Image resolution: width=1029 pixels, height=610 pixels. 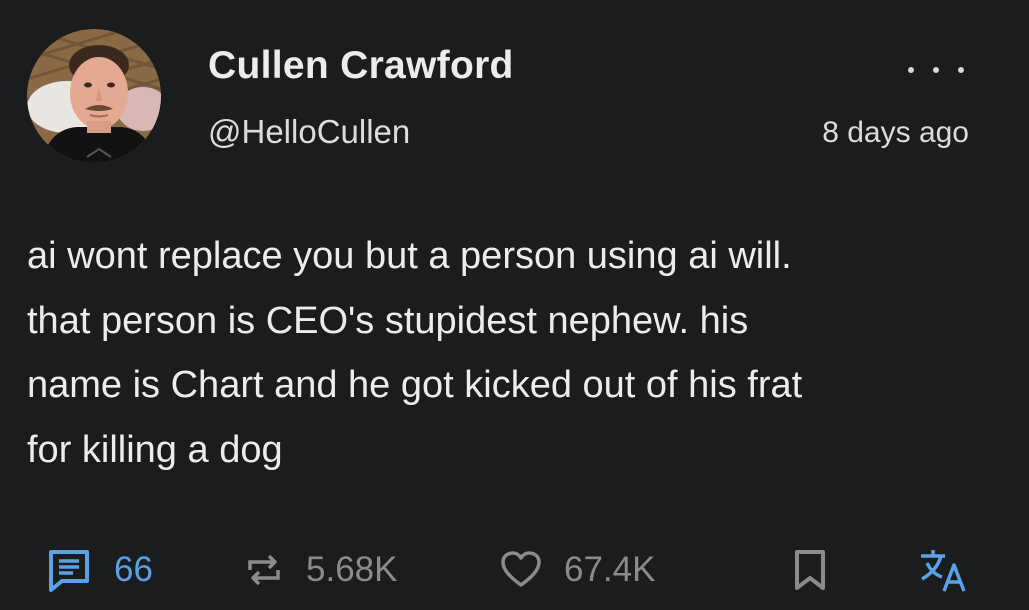 What do you see at coordinates (361, 66) in the screenshot?
I see `author-display-name: Cullen Crawford` at bounding box center [361, 66].